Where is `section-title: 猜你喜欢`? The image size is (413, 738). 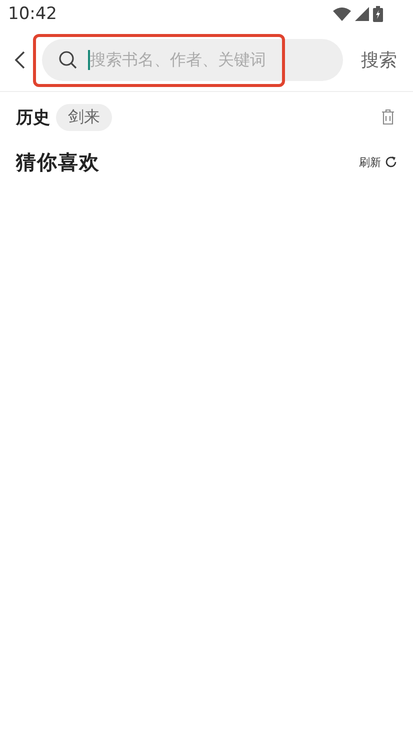
section-title: 猜你喜欢 is located at coordinates (58, 162).